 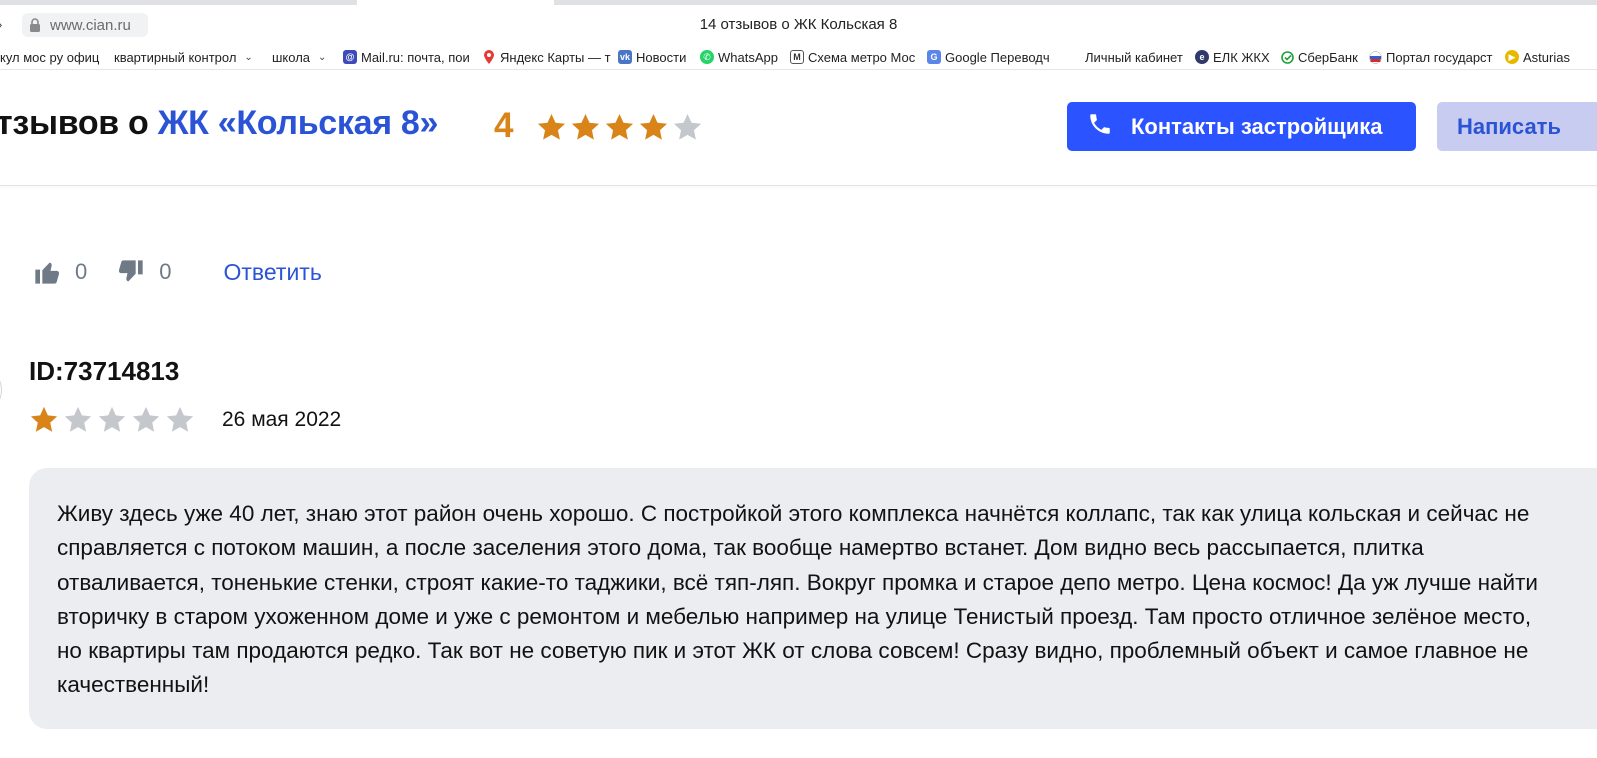 What do you see at coordinates (415, 57) in the screenshot?
I see `bookmark-label: Mail.ru: почта, пои` at bounding box center [415, 57].